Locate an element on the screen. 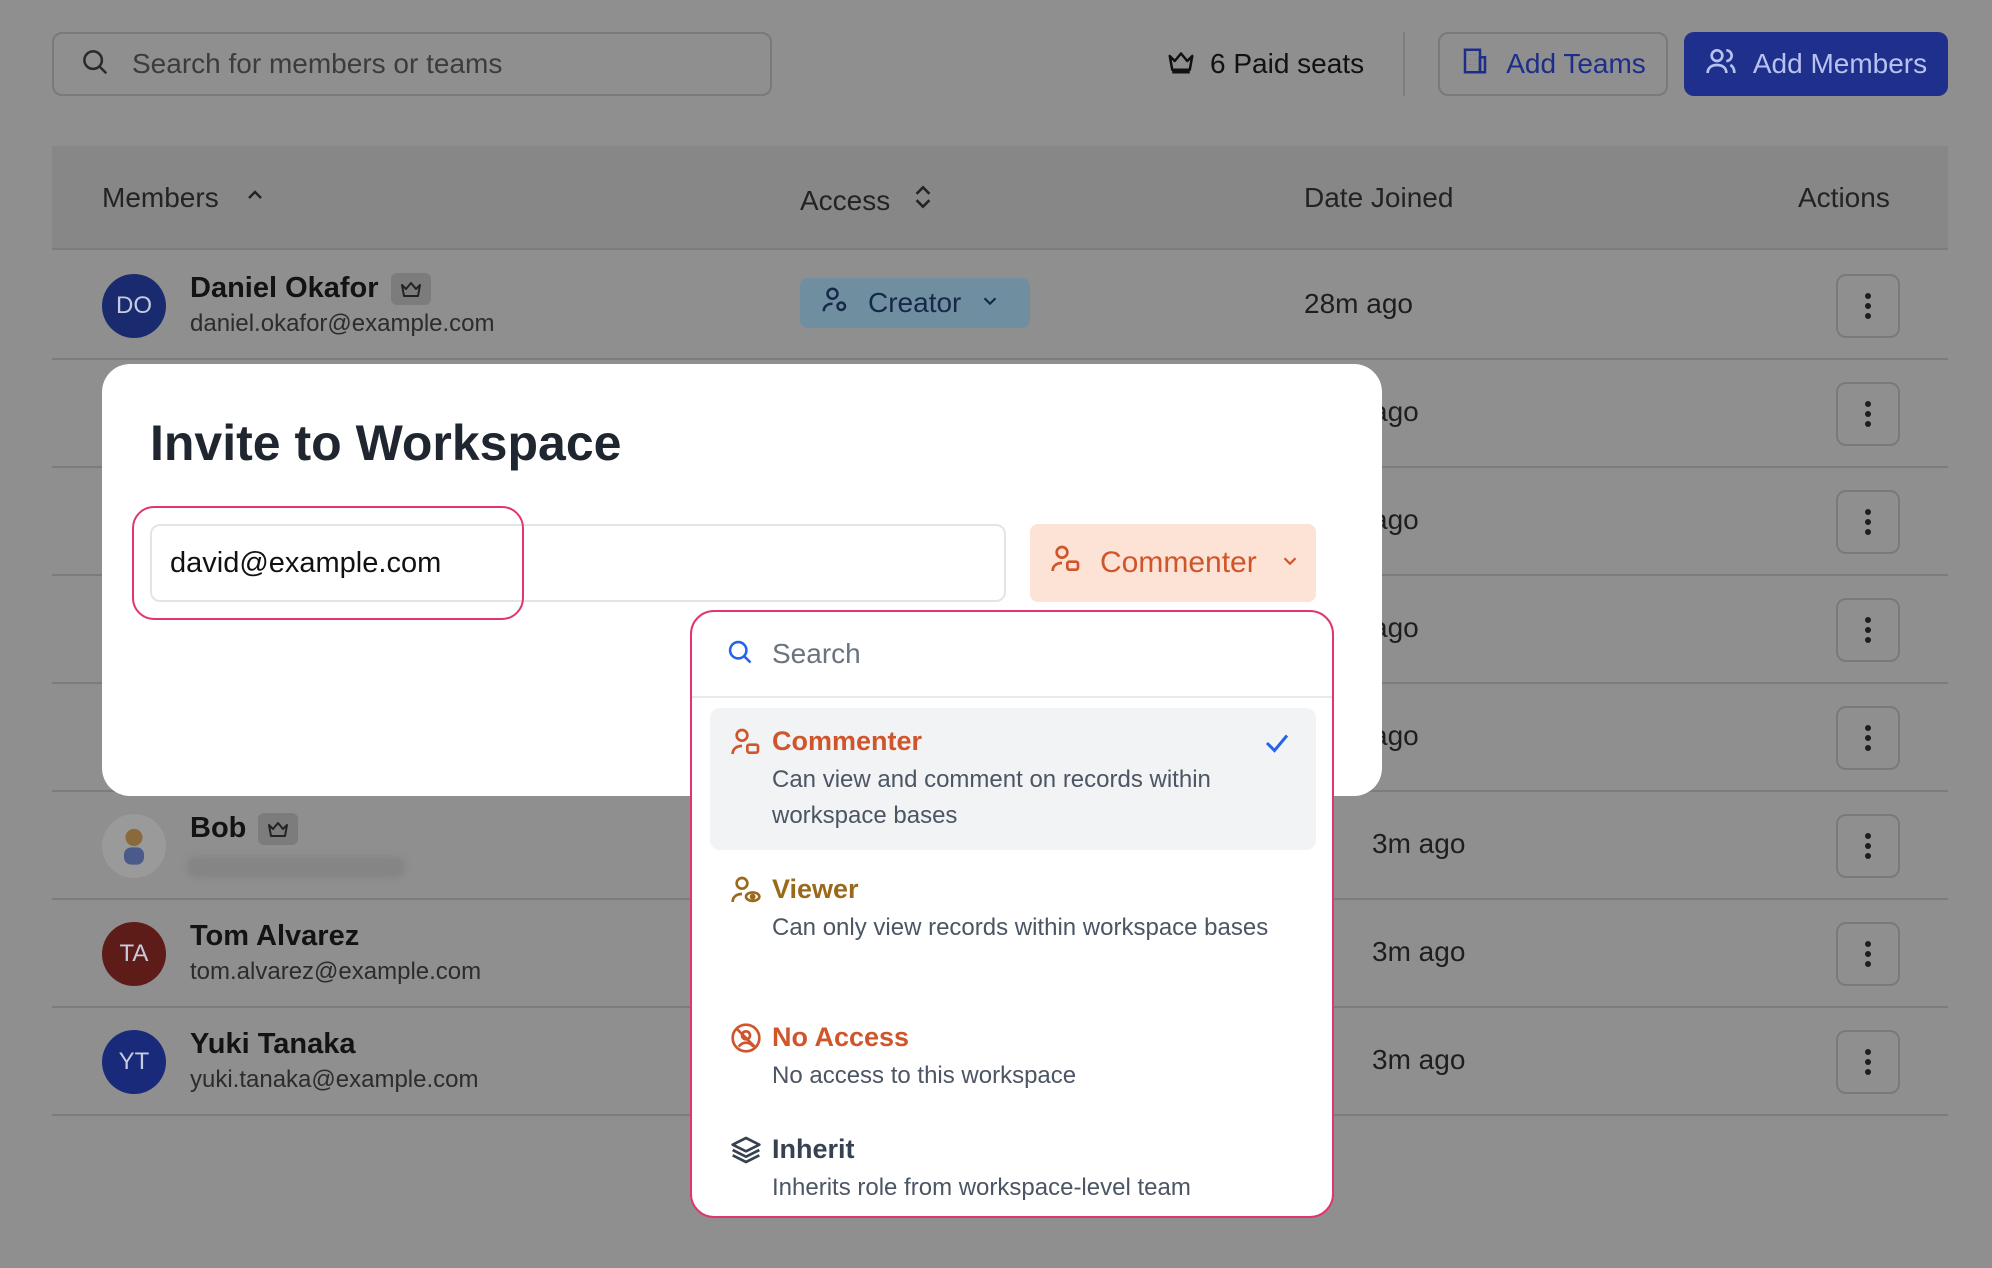  member-name: Yuki Tanaka is located at coordinates (273, 1044).